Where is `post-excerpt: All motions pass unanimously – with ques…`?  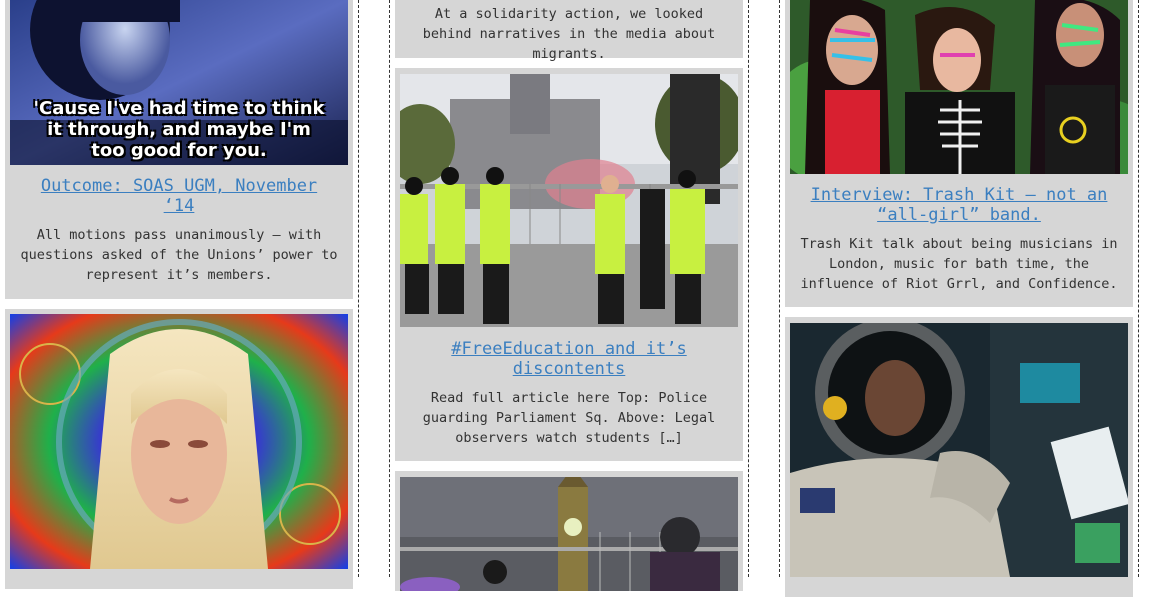
post-excerpt: All motions pass unanimously – with ques… is located at coordinates (179, 255).